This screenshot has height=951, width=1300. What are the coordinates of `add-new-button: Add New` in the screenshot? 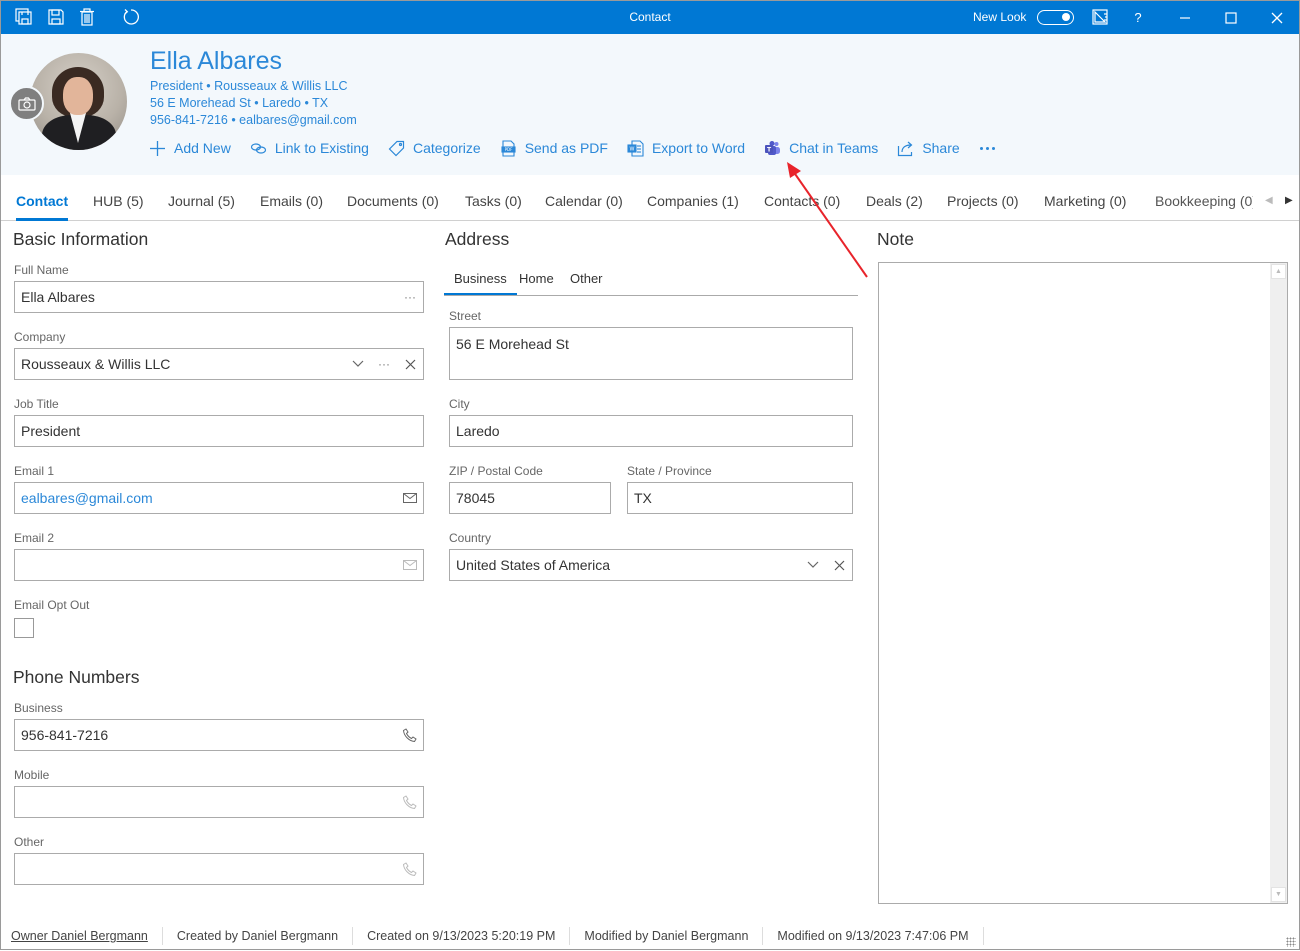 It's located at (190, 148).